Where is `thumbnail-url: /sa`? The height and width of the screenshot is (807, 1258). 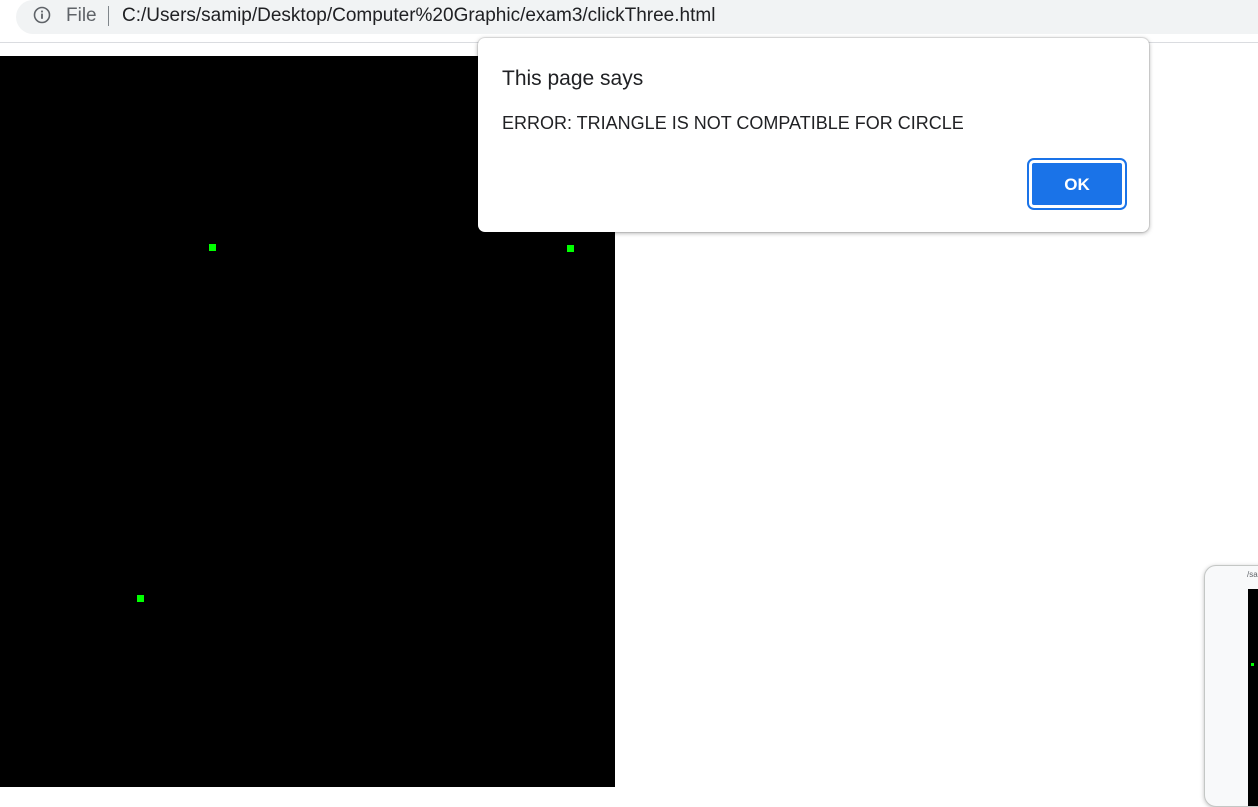 thumbnail-url: /sa is located at coordinates (1252, 574).